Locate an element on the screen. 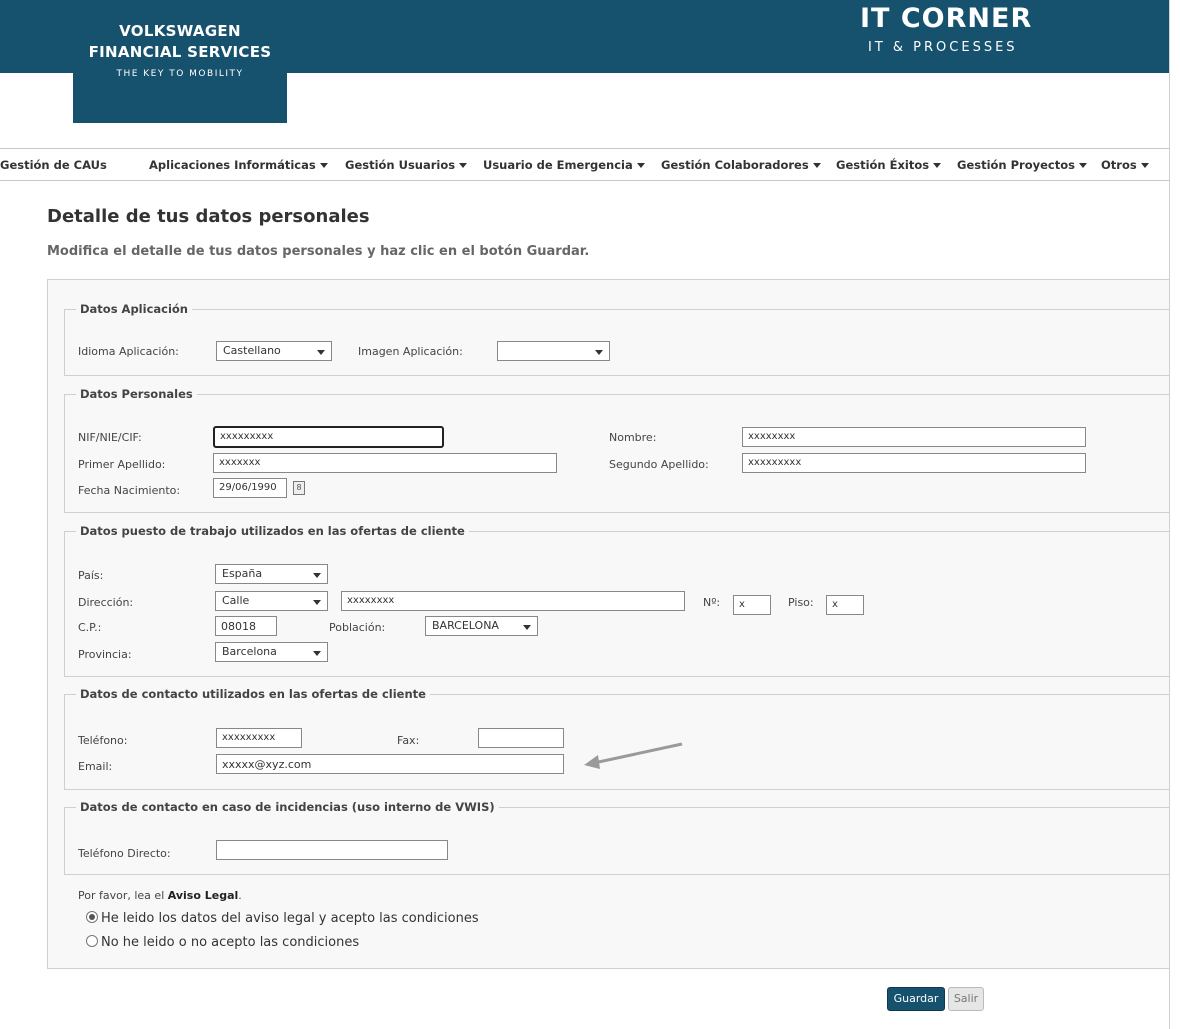 This screenshot has height=1029, width=1180. legend-personal: Datos Personales is located at coordinates (136, 394).